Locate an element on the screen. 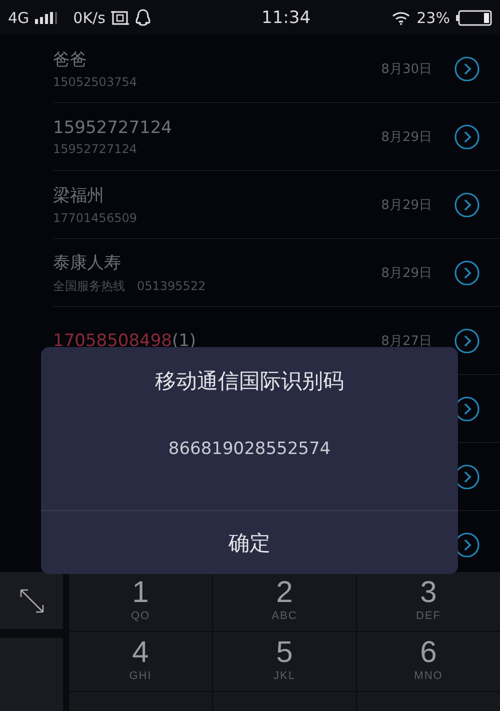 This screenshot has width=500, height=711. dial-key: 3 DEF is located at coordinates (428, 601).